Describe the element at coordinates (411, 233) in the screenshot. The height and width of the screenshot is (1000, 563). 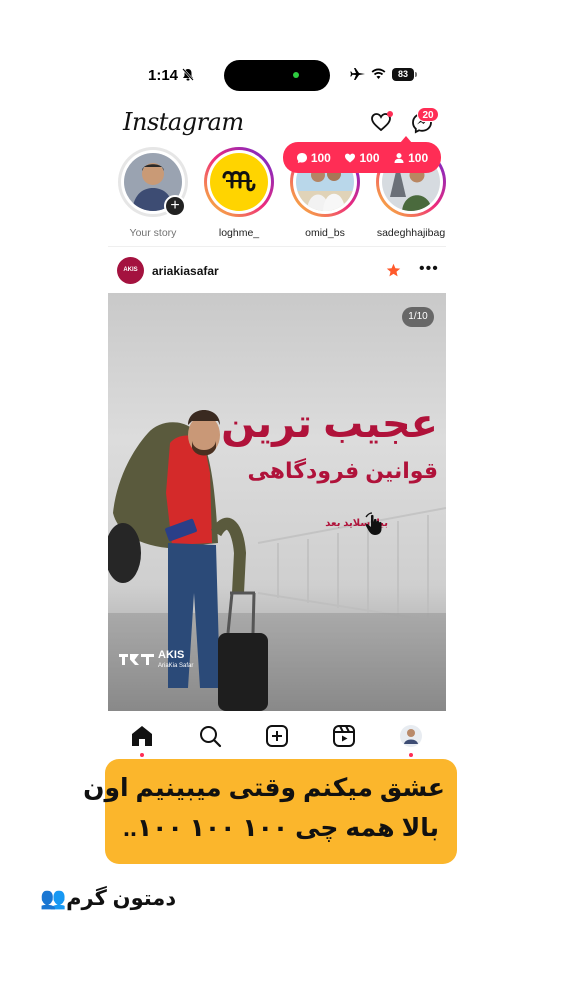
I see `story-username: sadeghhajibag` at that location.